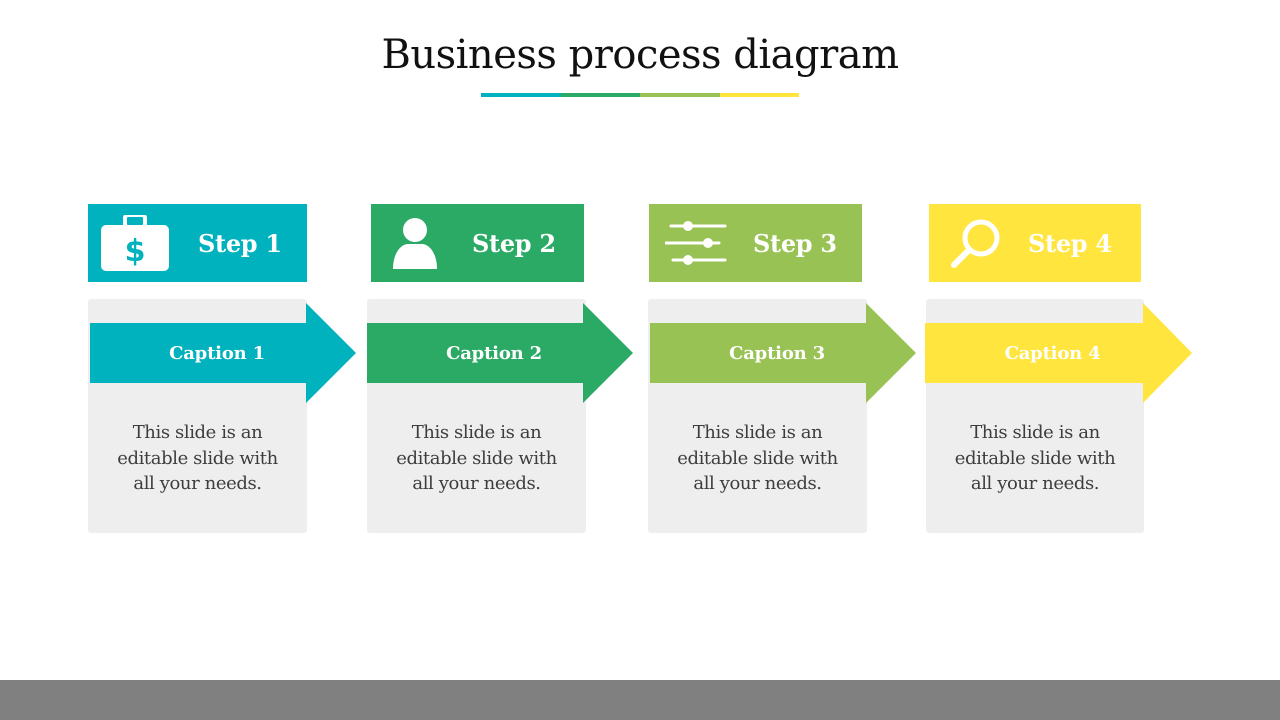  Describe the element at coordinates (1052, 353) in the screenshot. I see `step-4-caption: Caption 4` at that location.